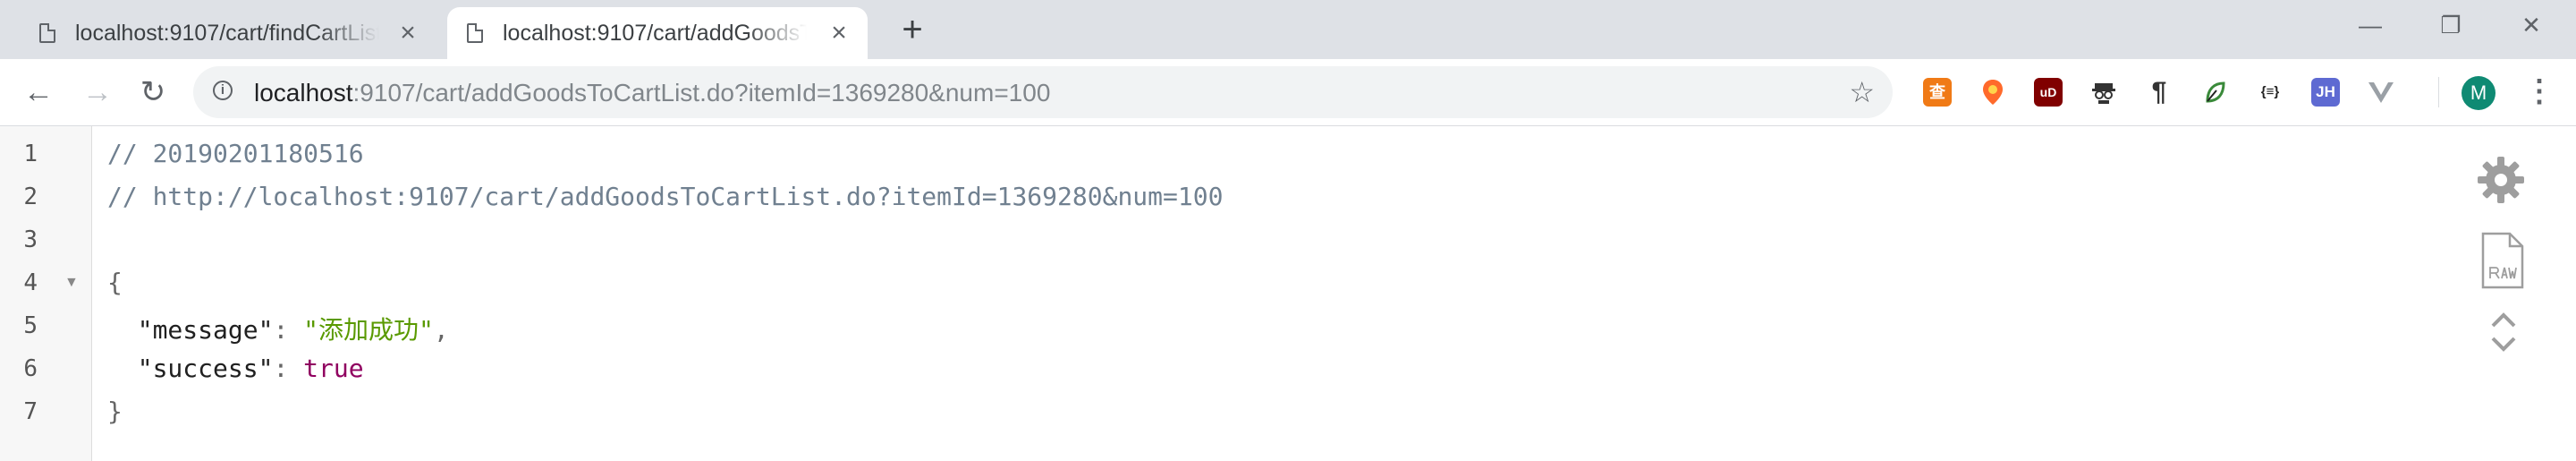 This screenshot has width=2576, height=461. What do you see at coordinates (2103, 92) in the screenshot?
I see `ext-spy-icon` at bounding box center [2103, 92].